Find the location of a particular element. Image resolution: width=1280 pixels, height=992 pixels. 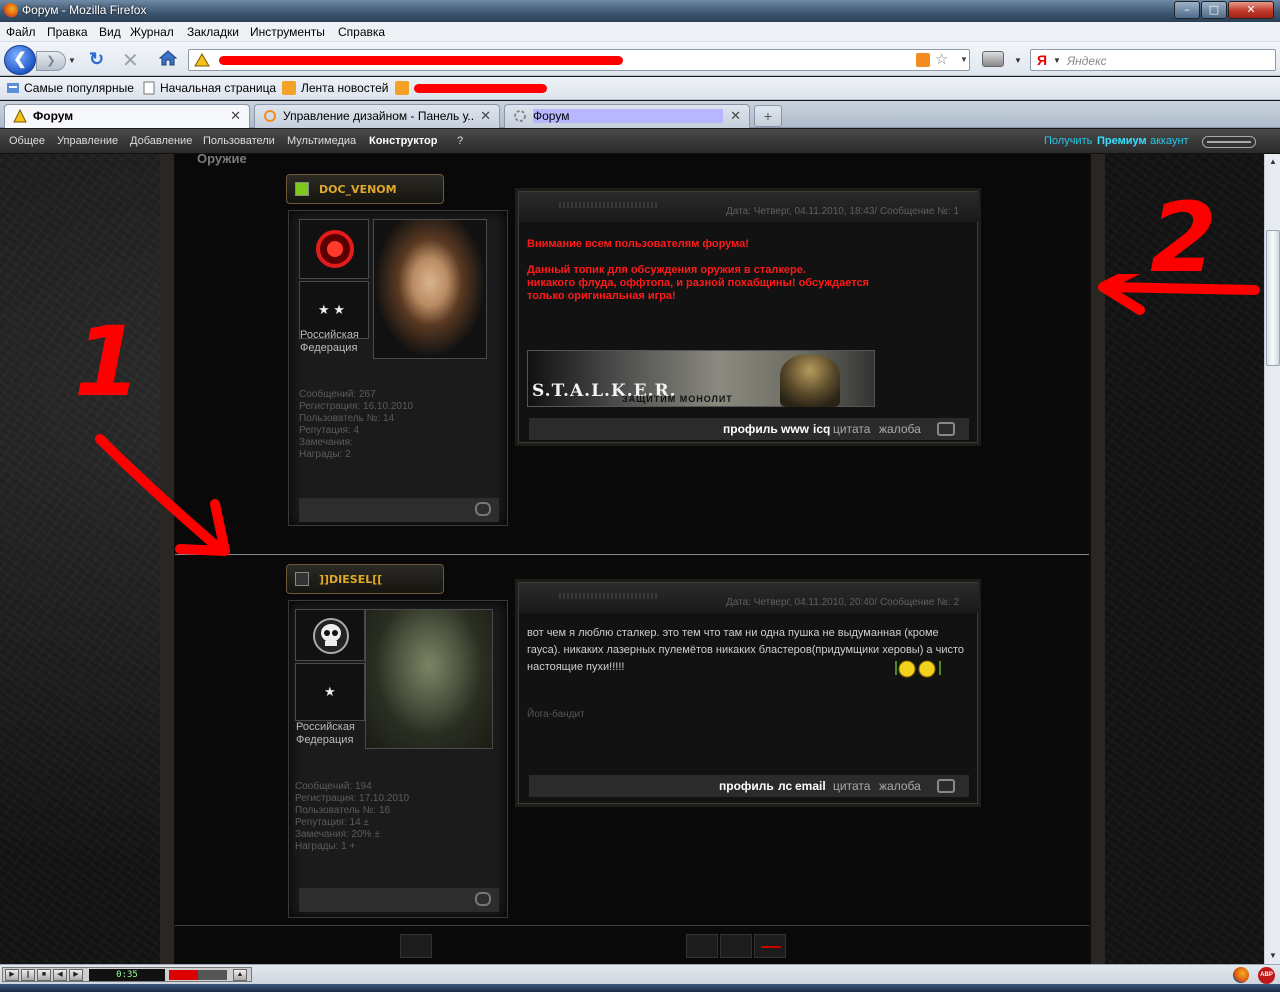

premium-prefix: Получить is located at coordinates (1068, 141).